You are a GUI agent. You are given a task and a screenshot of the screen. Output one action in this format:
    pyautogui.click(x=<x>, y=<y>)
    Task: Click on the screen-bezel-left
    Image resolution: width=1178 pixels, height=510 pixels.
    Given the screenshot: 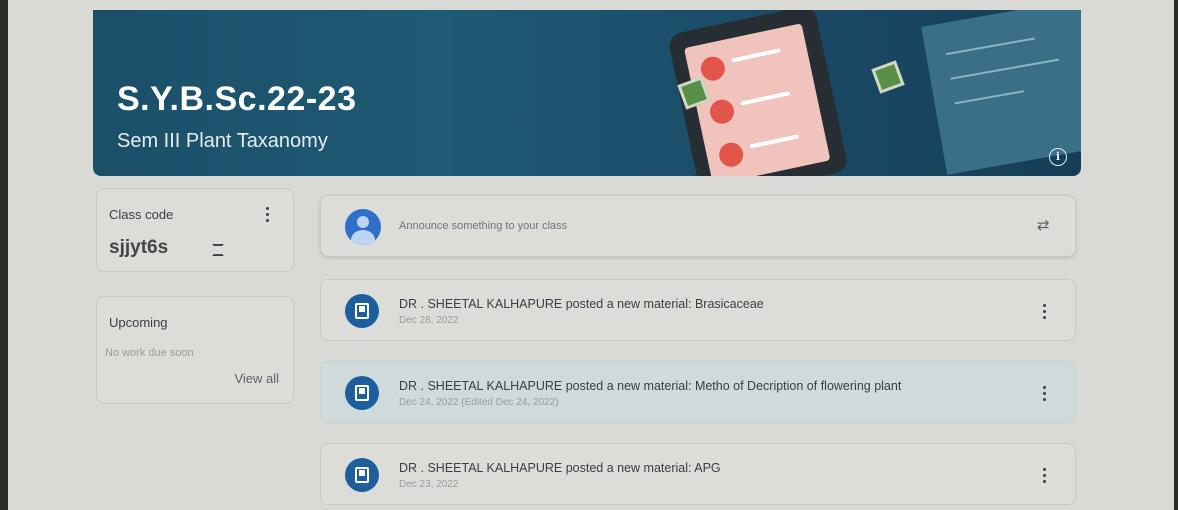 What is the action you would take?
    pyautogui.click(x=4, y=255)
    